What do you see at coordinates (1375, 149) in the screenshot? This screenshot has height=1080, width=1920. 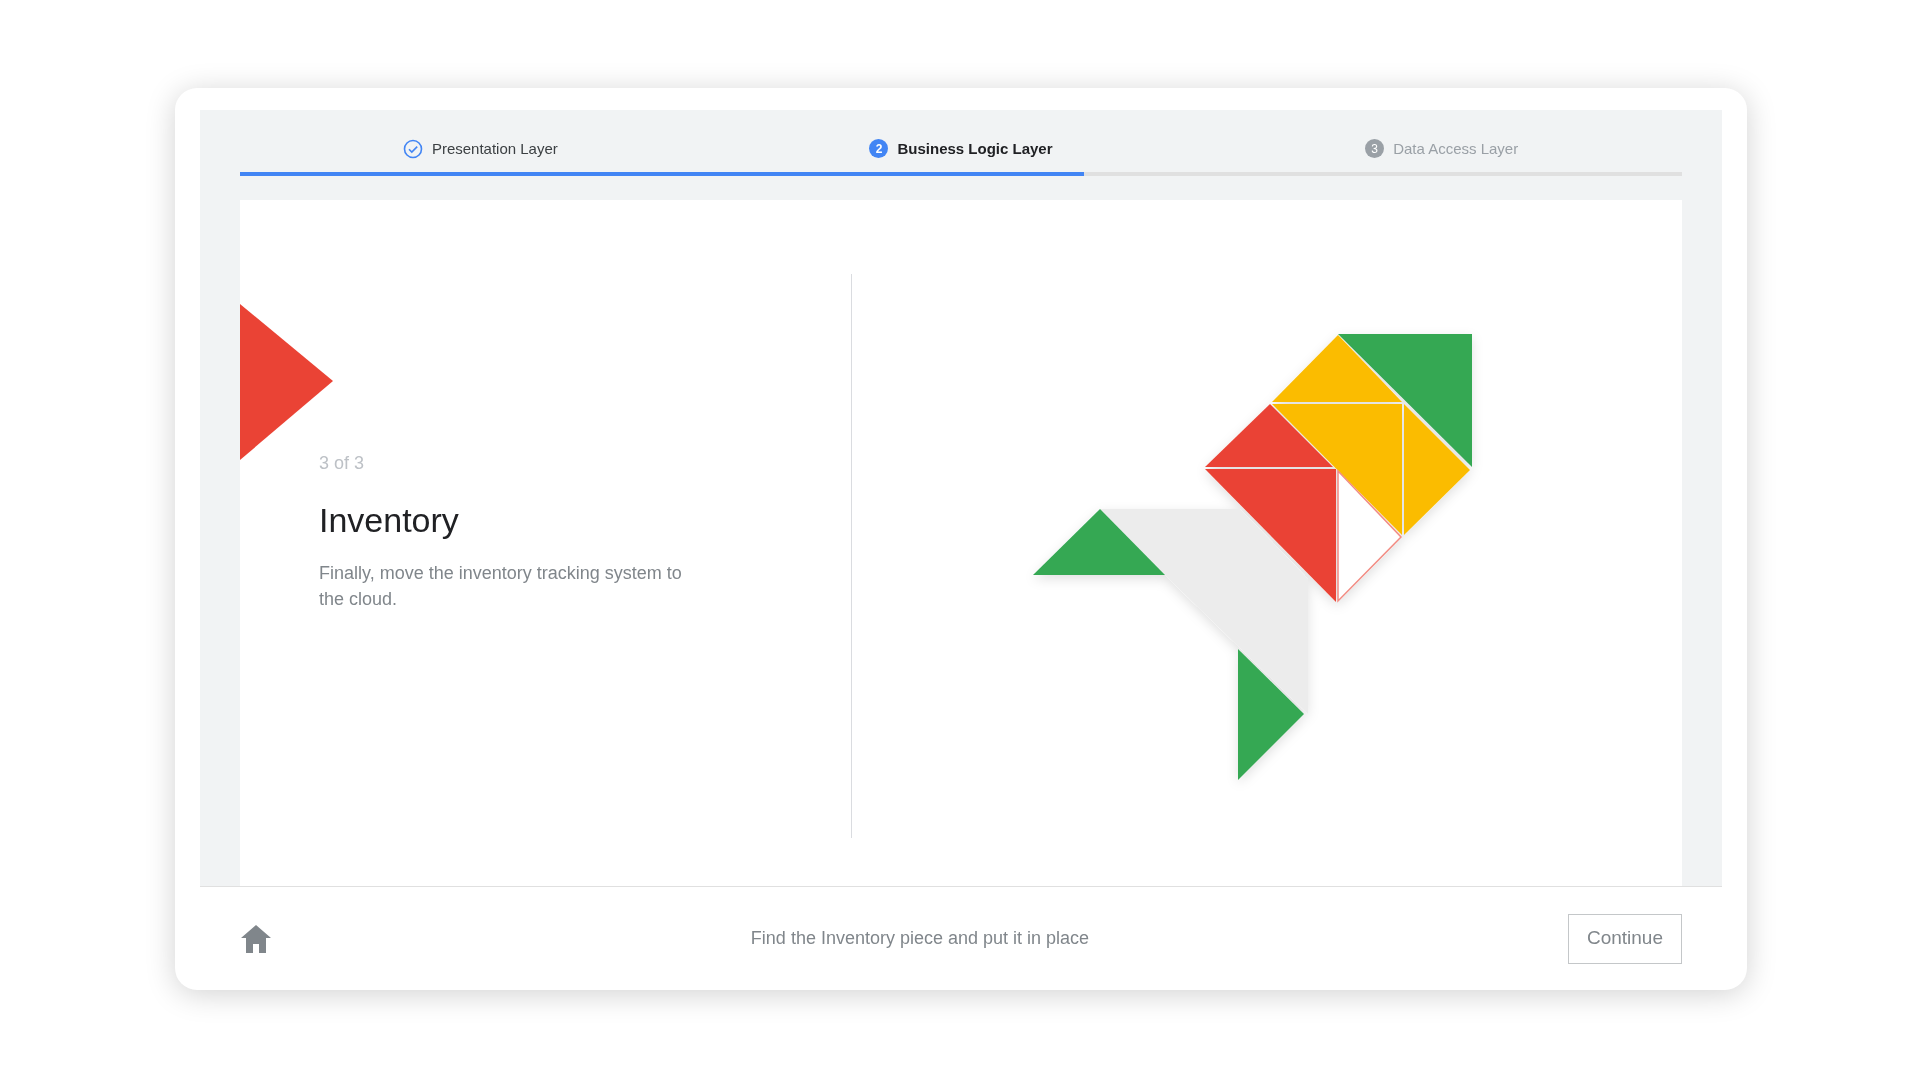 I see `step-number: 3` at bounding box center [1375, 149].